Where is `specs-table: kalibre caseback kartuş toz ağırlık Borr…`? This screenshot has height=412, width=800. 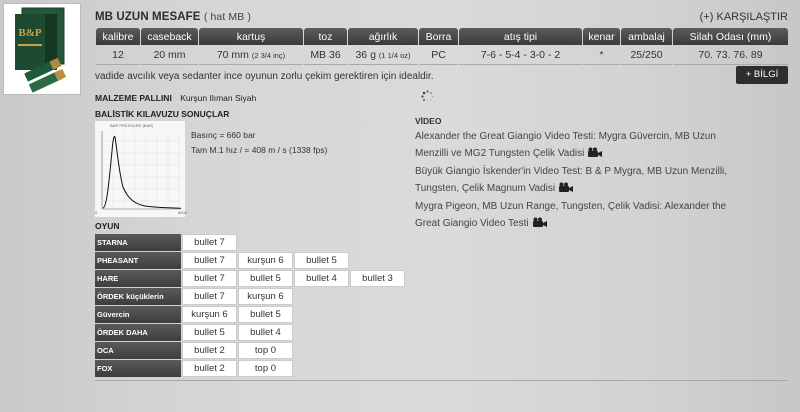
specs-table: kalibre caseback kartuş toz ağırlık Borr… is located at coordinates (442, 46).